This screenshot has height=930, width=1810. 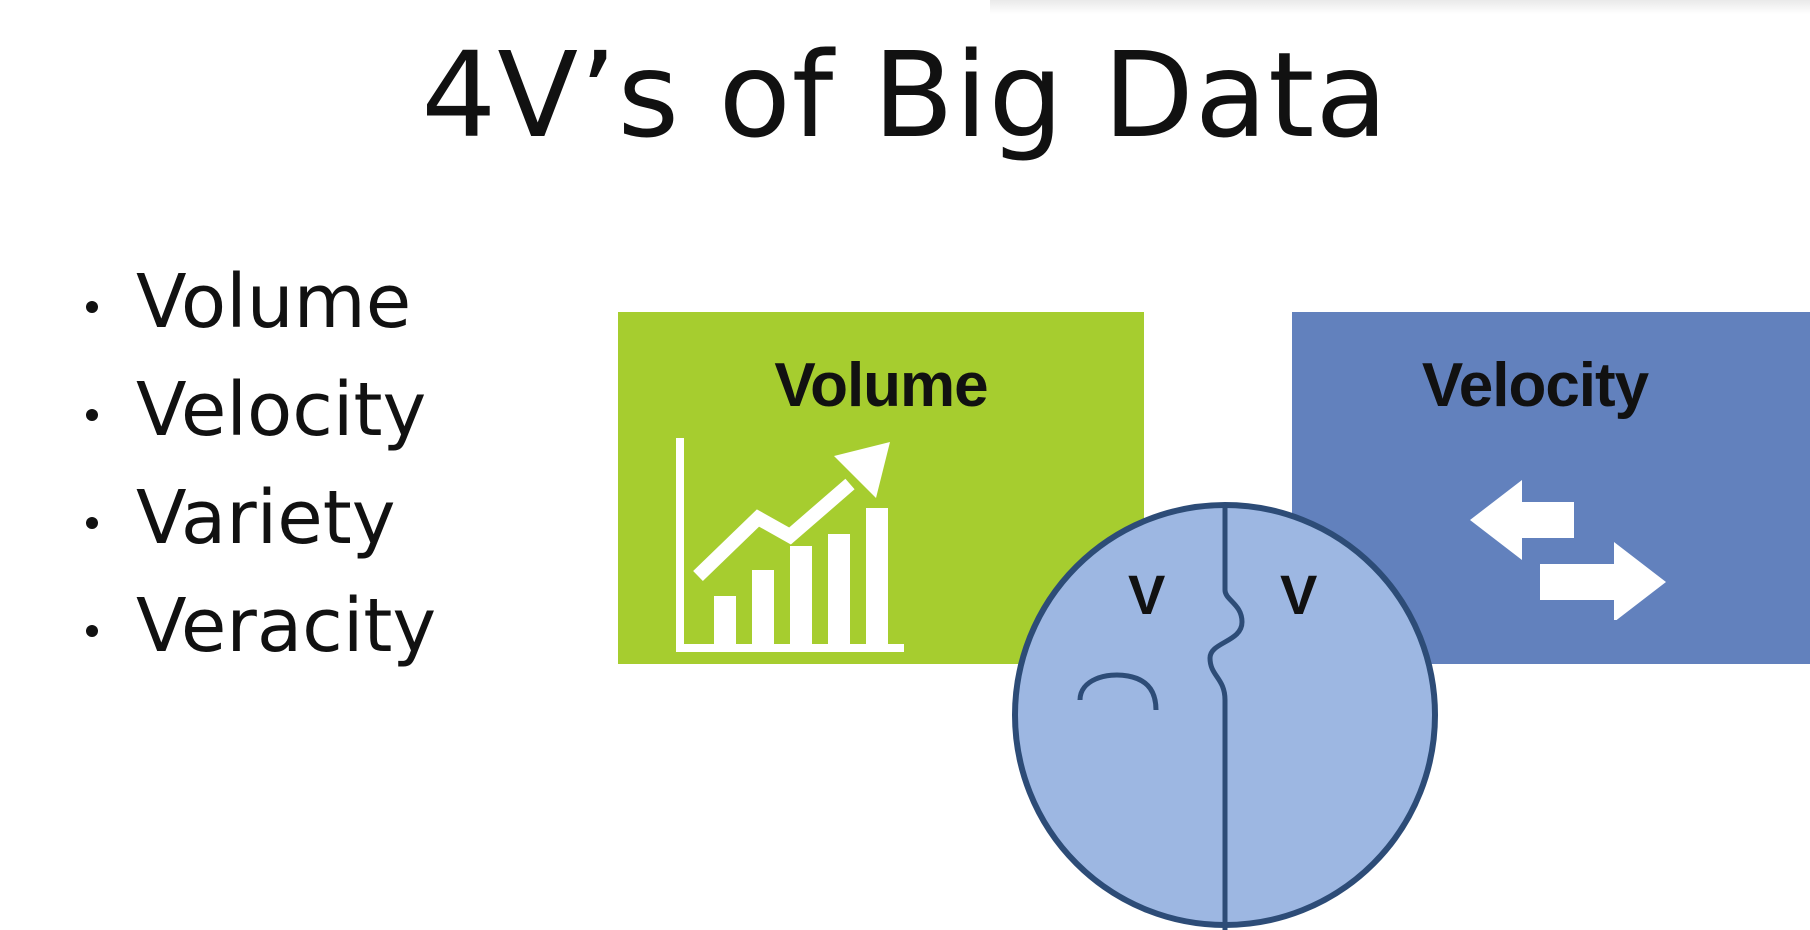 What do you see at coordinates (1299, 594) in the screenshot?
I see `puzzle-letter-right: V` at bounding box center [1299, 594].